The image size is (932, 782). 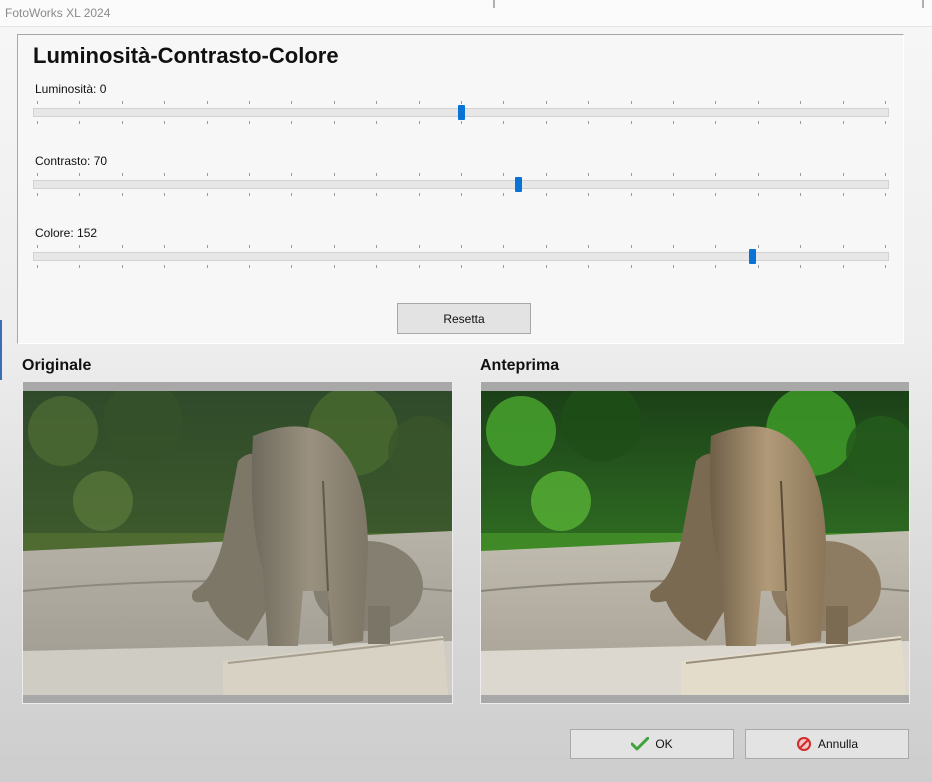 What do you see at coordinates (1, 350) in the screenshot?
I see `window-edge-accent` at bounding box center [1, 350].